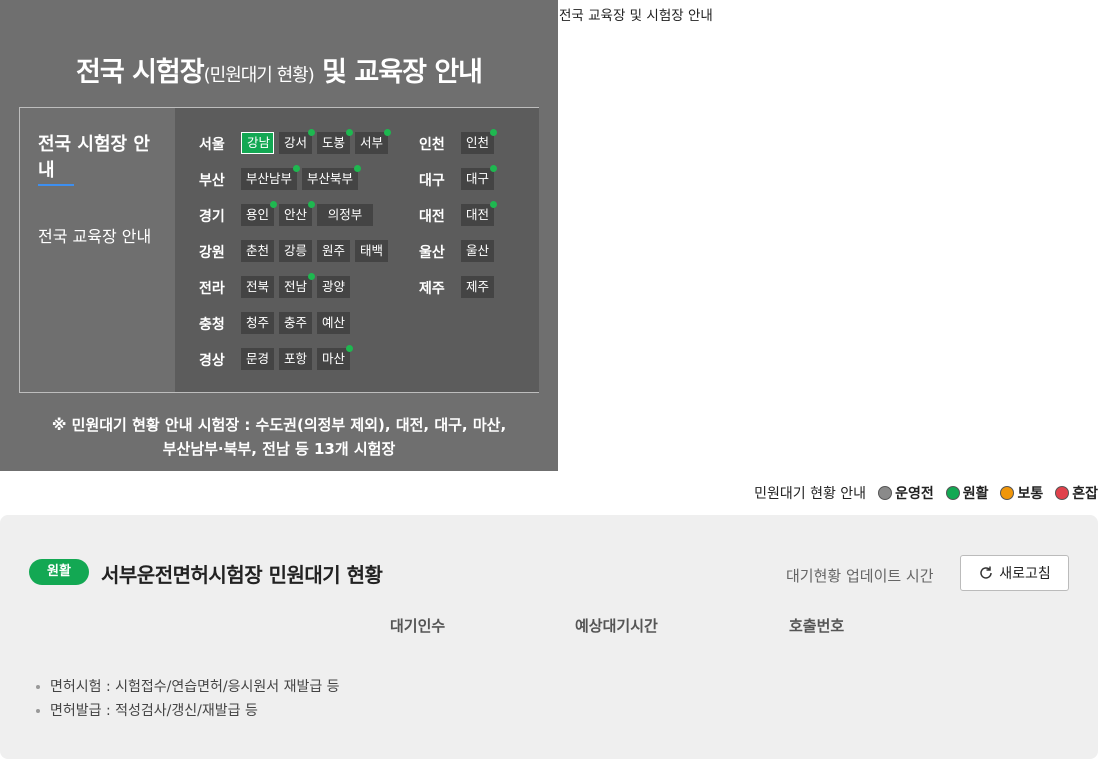  I want to click on center-chip-label: 울산, so click(478, 250).